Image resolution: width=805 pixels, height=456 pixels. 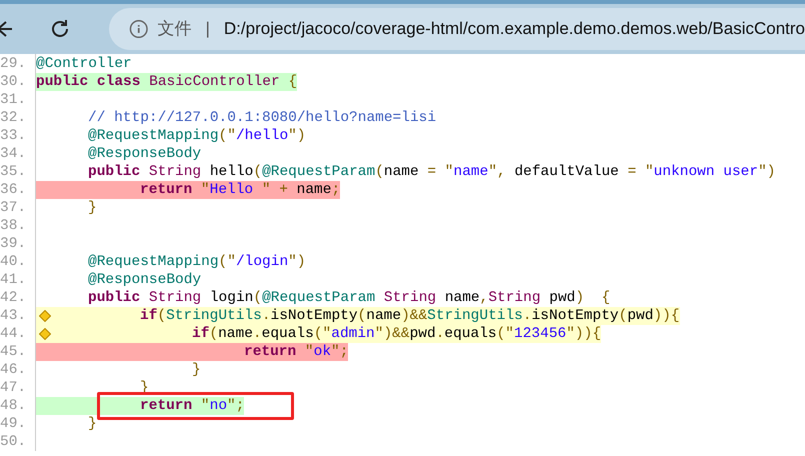 What do you see at coordinates (14, 226) in the screenshot?
I see `line-number: 38.` at bounding box center [14, 226].